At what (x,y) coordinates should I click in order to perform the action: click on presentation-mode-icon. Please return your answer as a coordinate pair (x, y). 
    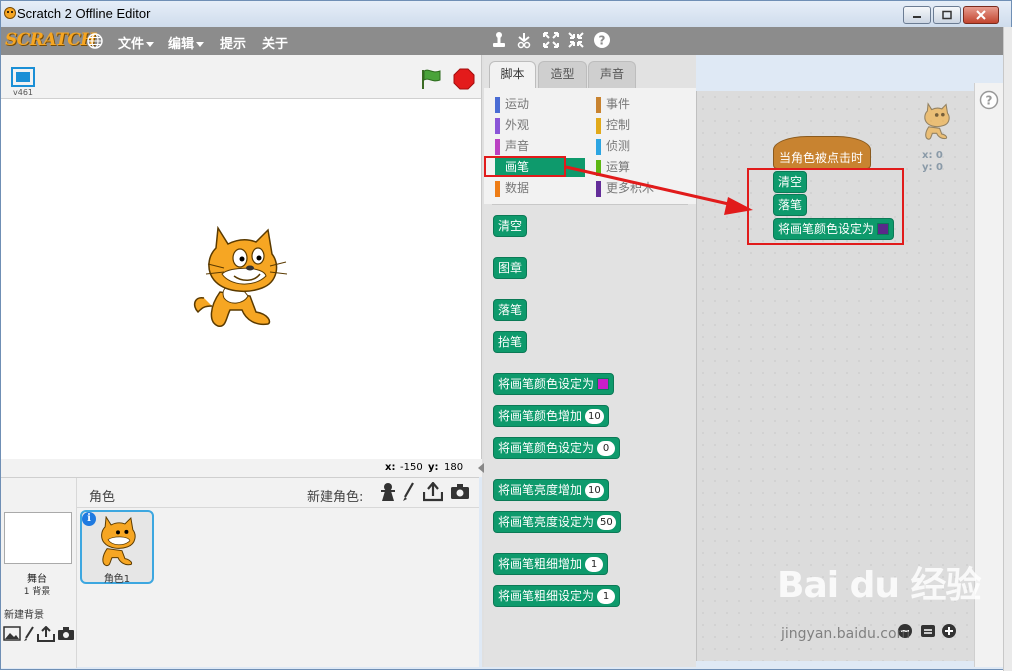
    Looking at the image, I should click on (23, 77).